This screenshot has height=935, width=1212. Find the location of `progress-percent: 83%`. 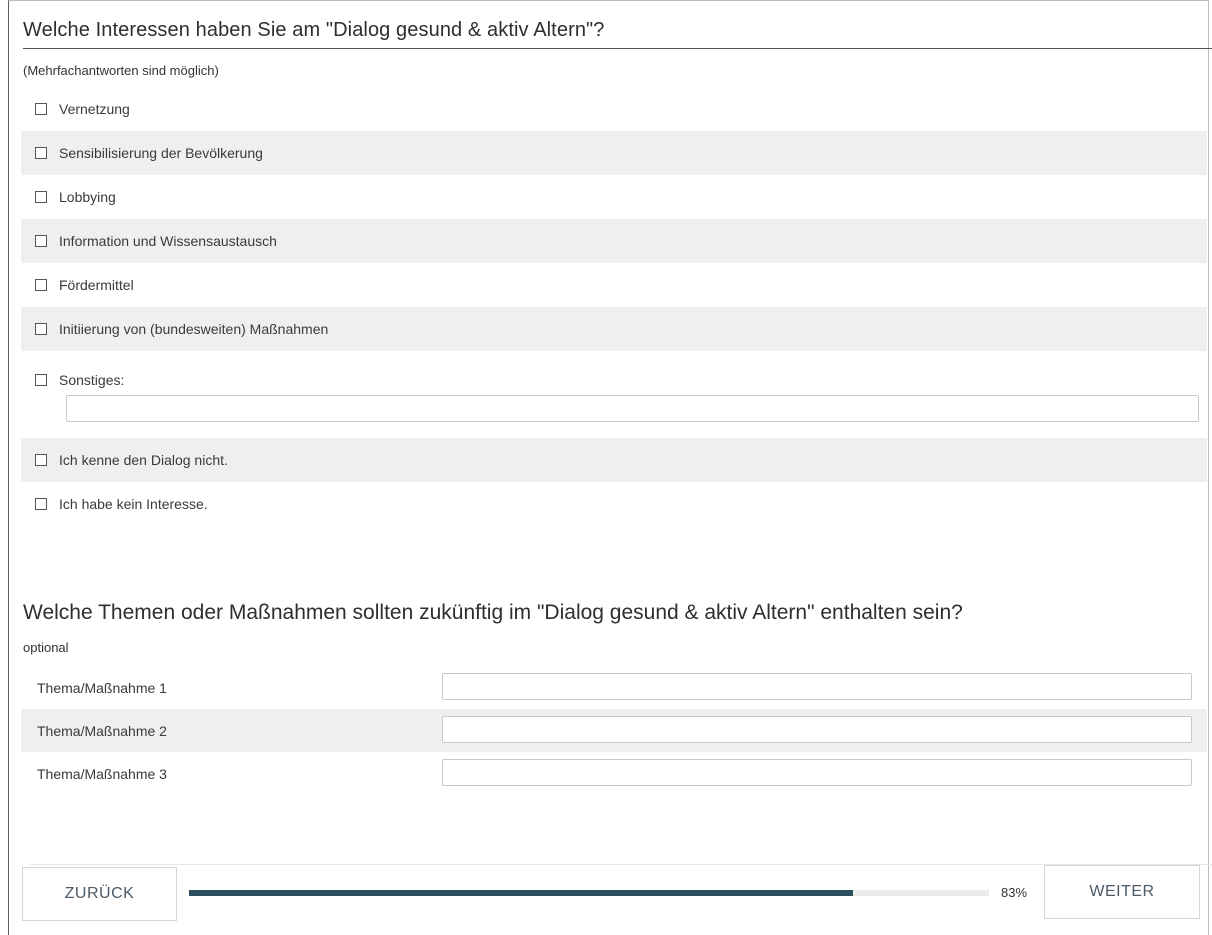

progress-percent: 83% is located at coordinates (1014, 892).